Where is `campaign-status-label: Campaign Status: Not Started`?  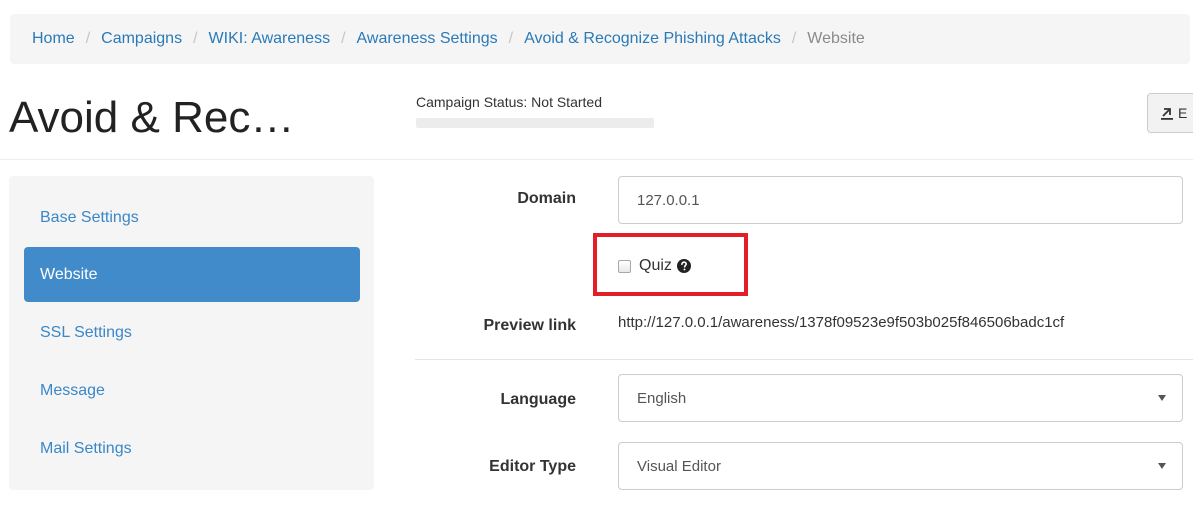 campaign-status-label: Campaign Status: Not Started is located at coordinates (509, 102).